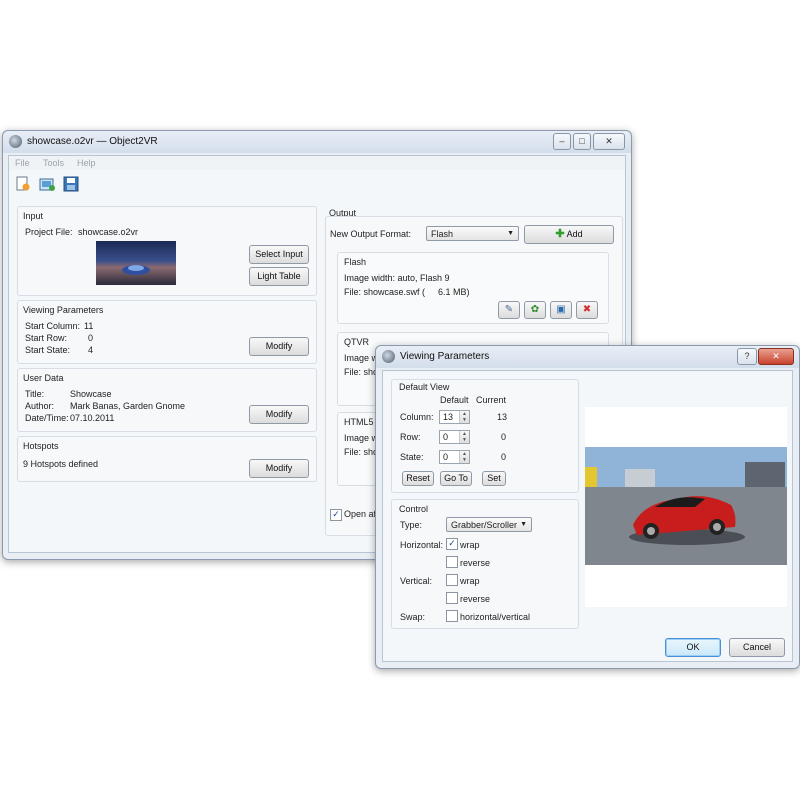 Image resolution: width=800 pixels, height=800 pixels. What do you see at coordinates (279, 346) in the screenshot?
I see `viewing-modify-button: Modify` at bounding box center [279, 346].